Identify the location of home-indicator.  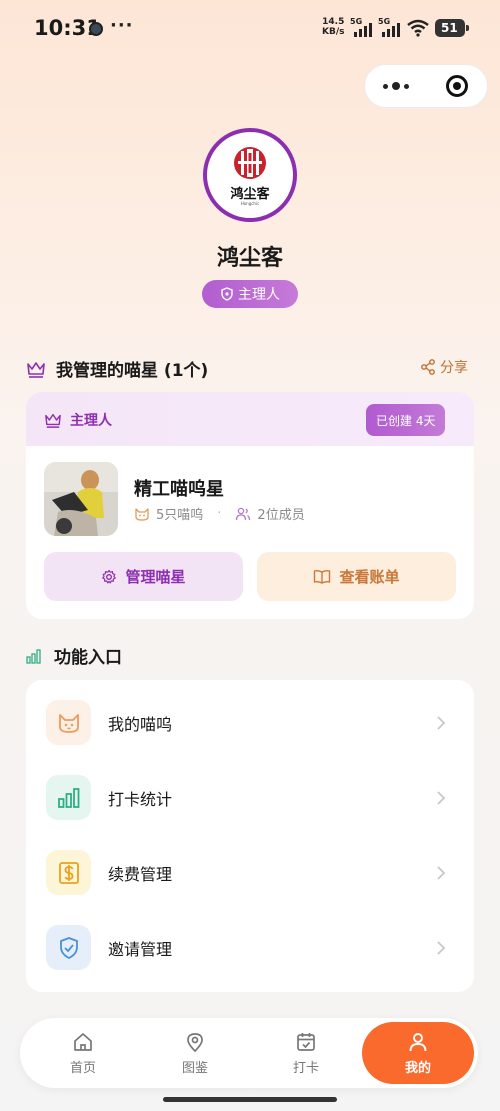
(250, 1099).